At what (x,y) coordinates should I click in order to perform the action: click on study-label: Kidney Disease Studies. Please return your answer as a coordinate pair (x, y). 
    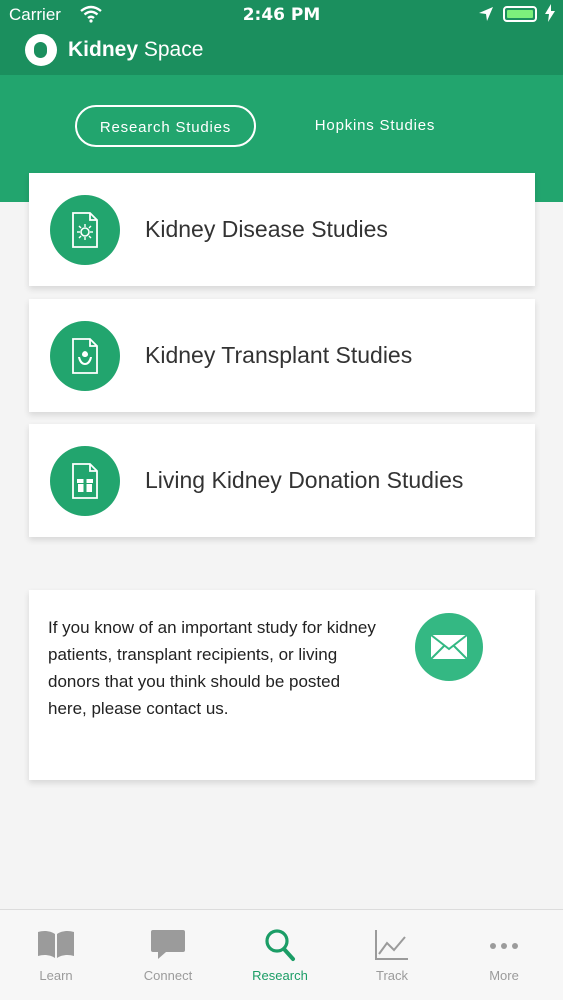
    Looking at the image, I should click on (266, 229).